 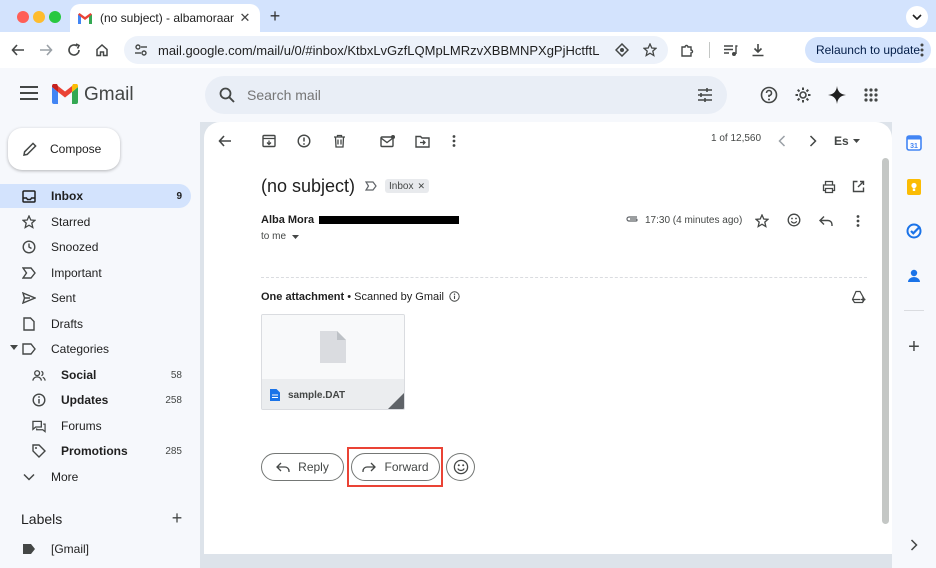 What do you see at coordinates (95, 222) in the screenshot?
I see `sidebar-item-starred: Starred` at bounding box center [95, 222].